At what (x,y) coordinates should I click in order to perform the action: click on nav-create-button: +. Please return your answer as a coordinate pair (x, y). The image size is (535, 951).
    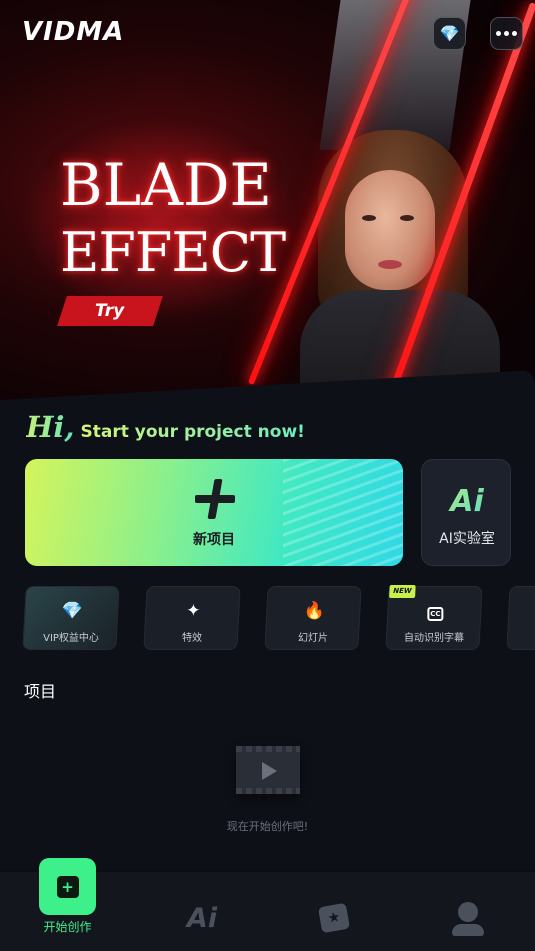
    Looking at the image, I should click on (67, 886).